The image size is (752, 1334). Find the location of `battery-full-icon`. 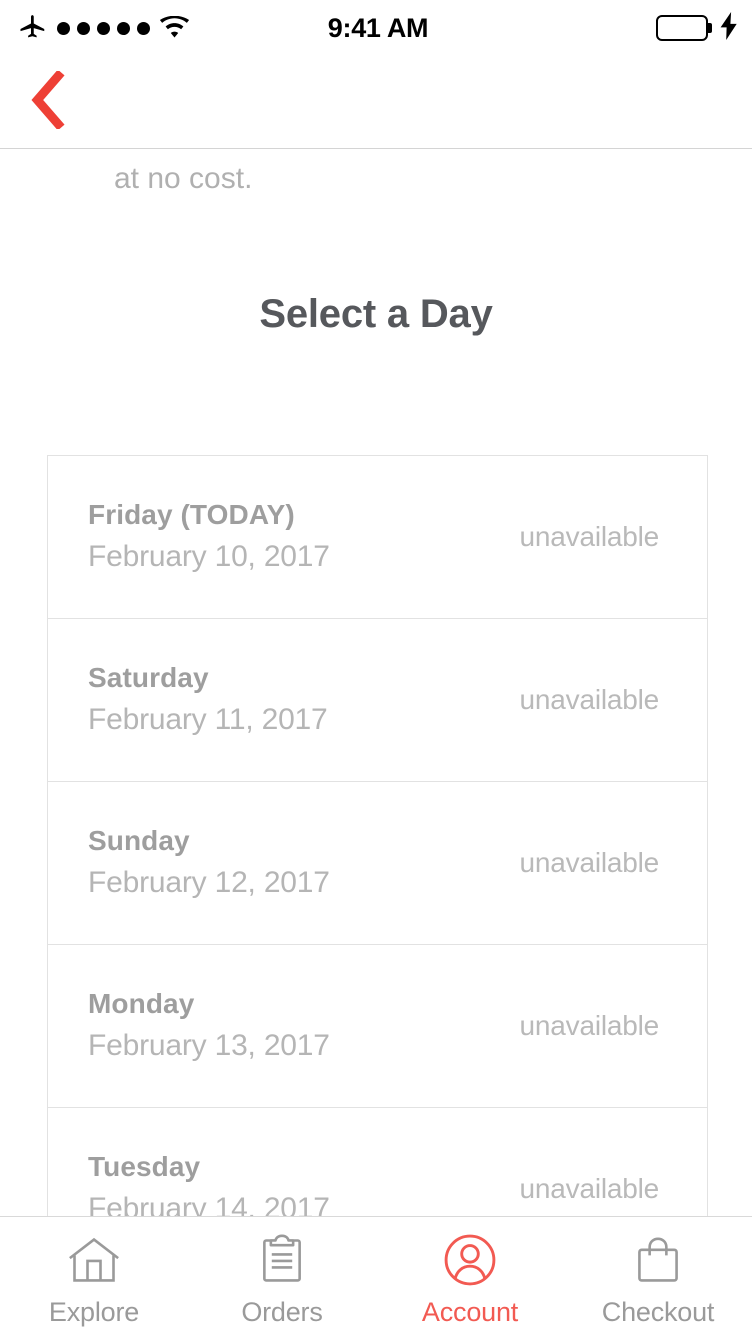

battery-full-icon is located at coordinates (684, 28).